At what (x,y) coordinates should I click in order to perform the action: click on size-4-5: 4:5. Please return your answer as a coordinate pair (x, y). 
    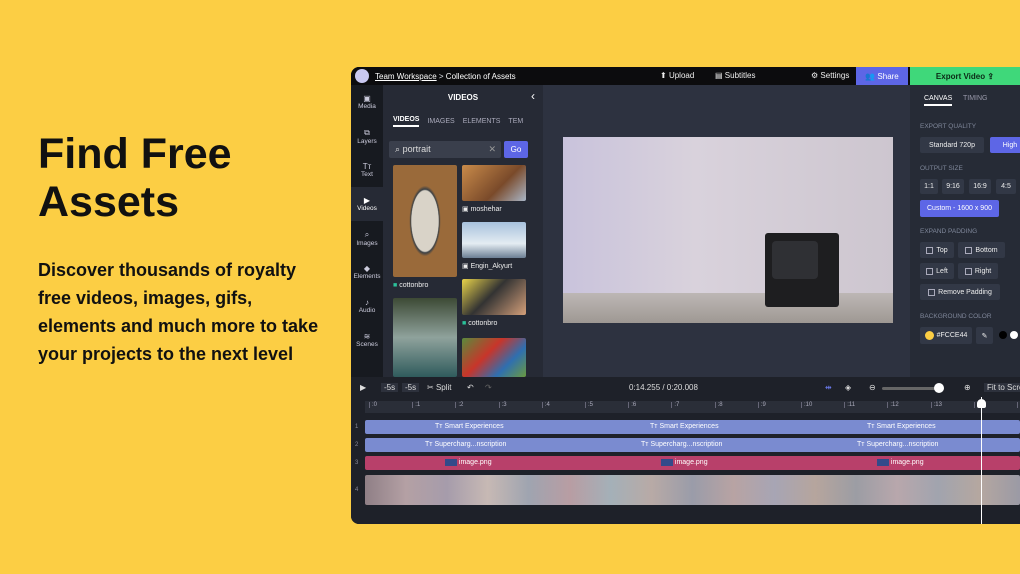
    Looking at the image, I should click on (1006, 186).